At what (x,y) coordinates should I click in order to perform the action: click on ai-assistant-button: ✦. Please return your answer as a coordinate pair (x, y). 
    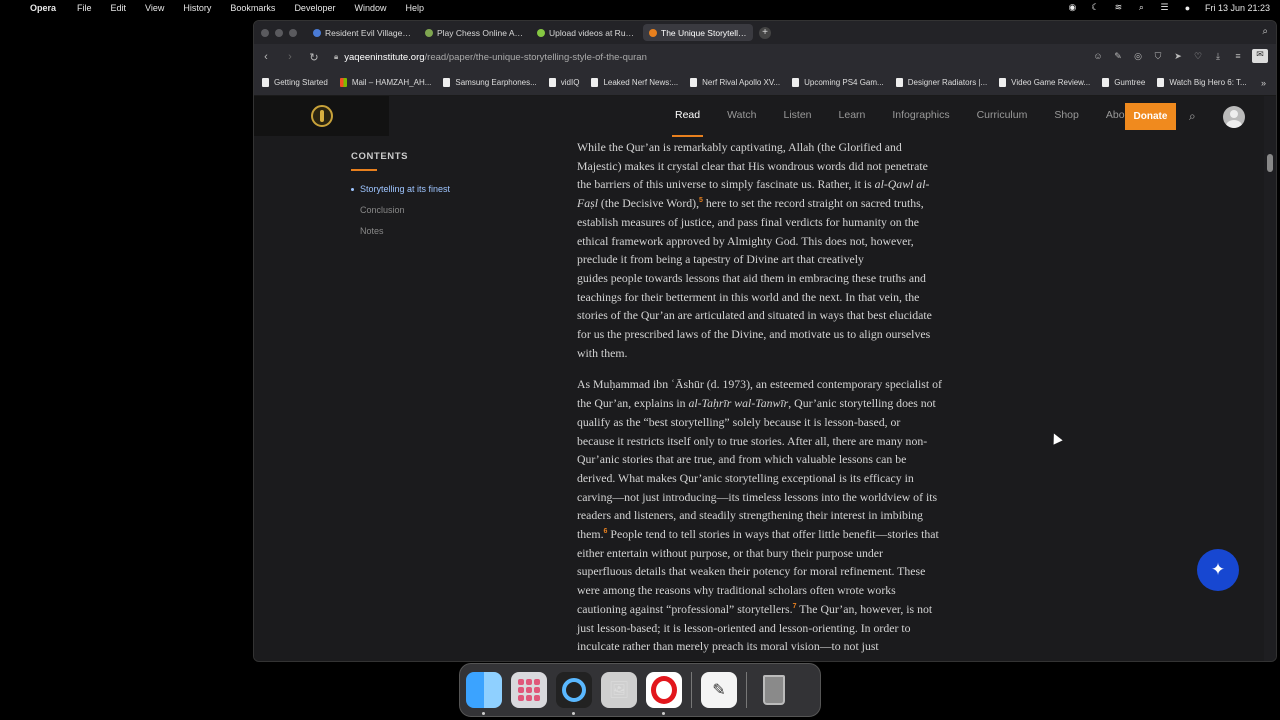
    Looking at the image, I should click on (1218, 570).